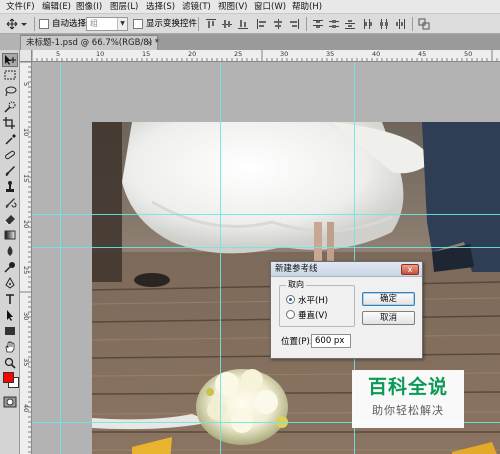 The width and height of the screenshot is (500, 454). I want to click on chevron-down-icon: ▼, so click(122, 24).